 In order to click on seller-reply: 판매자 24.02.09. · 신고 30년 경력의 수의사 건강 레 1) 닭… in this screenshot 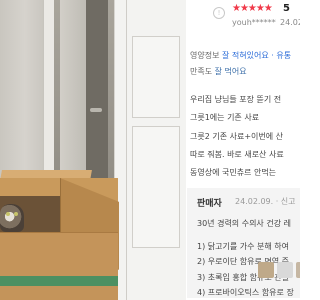, I will do `click(243, 243)`.